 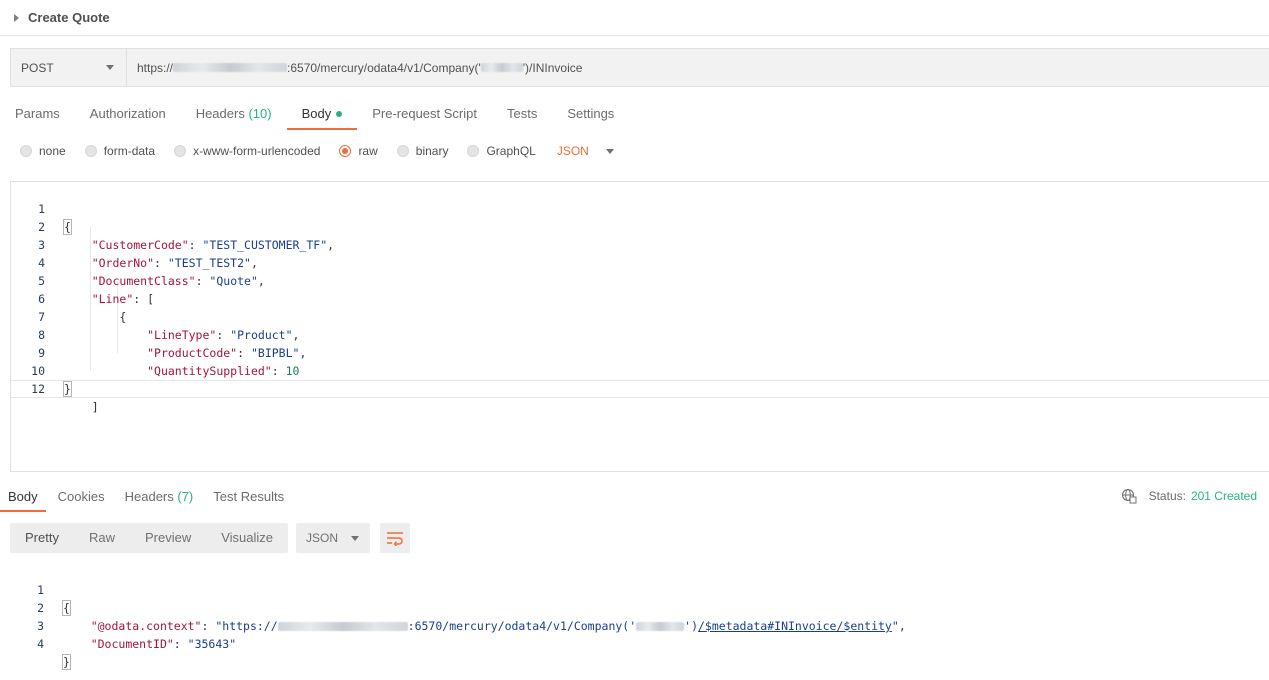 What do you see at coordinates (640, 370) in the screenshot?
I see `code-line: 10 }` at bounding box center [640, 370].